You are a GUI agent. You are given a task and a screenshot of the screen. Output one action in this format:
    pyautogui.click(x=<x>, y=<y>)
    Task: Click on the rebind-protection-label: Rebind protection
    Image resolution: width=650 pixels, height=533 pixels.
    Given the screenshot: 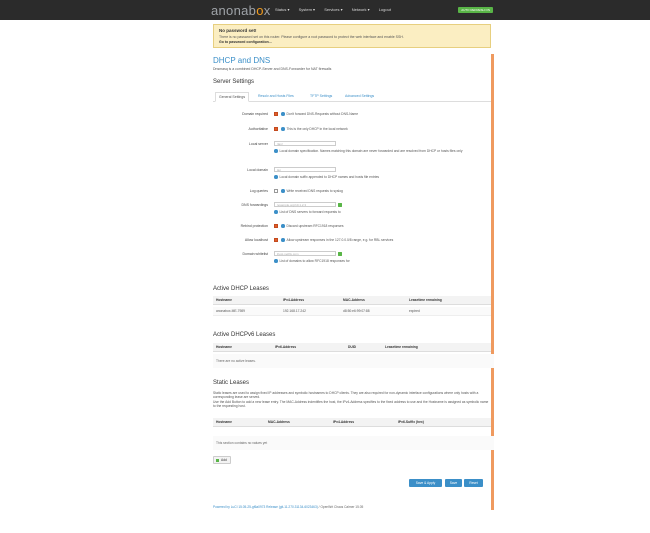 What is the action you would take?
    pyautogui.click(x=254, y=226)
    